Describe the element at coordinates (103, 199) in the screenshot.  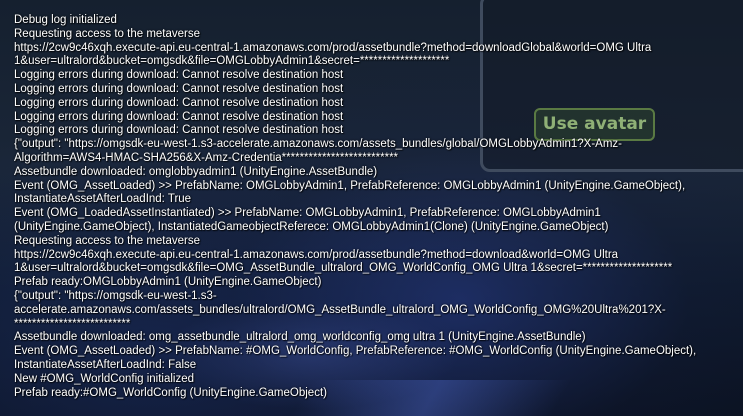
I see `log-line: InstantiateAssetAfterLoadInd: True` at that location.